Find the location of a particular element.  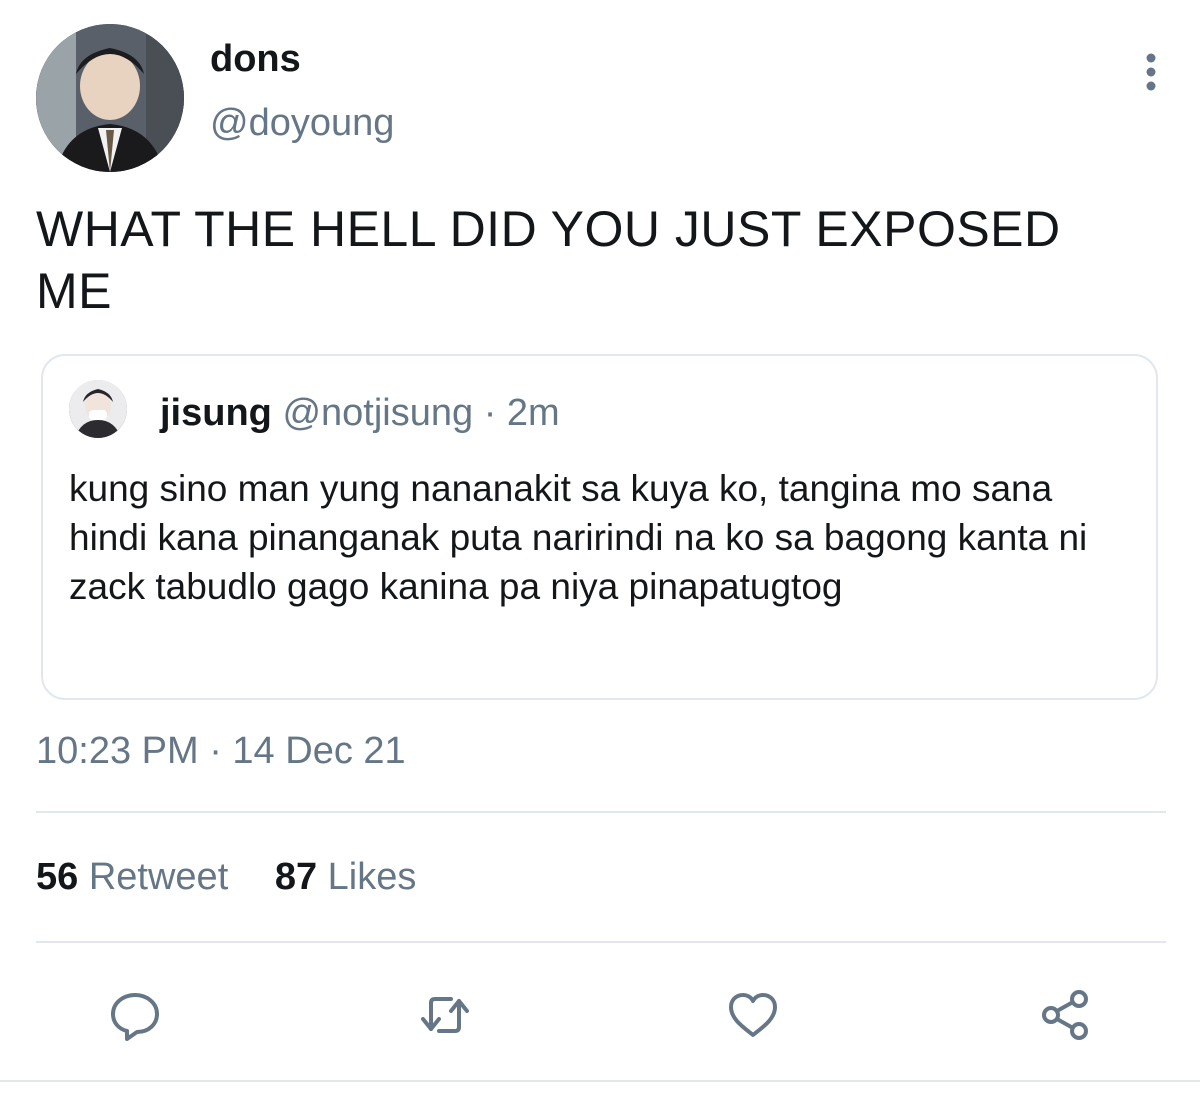

retweets-label: Retweet is located at coordinates (158, 877).